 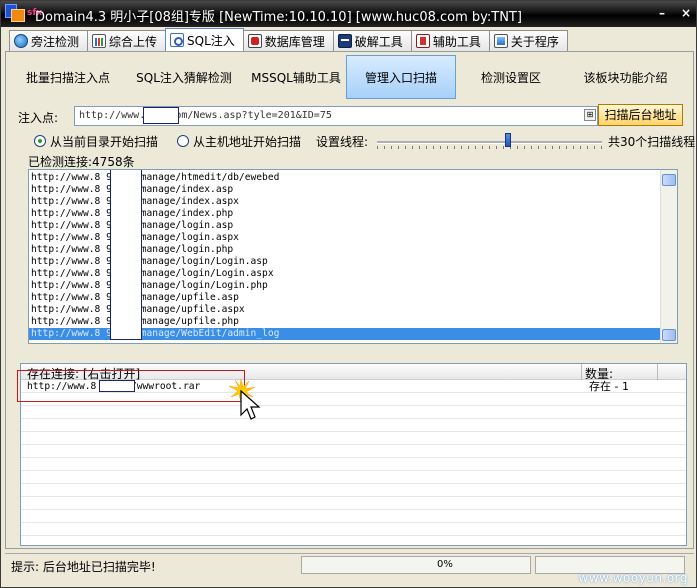 I want to click on main-tabs: 旁注检测 综合上传 SQL注入 数据库管理 破解工具 辅助工具 关于程序, so click(x=288, y=39).